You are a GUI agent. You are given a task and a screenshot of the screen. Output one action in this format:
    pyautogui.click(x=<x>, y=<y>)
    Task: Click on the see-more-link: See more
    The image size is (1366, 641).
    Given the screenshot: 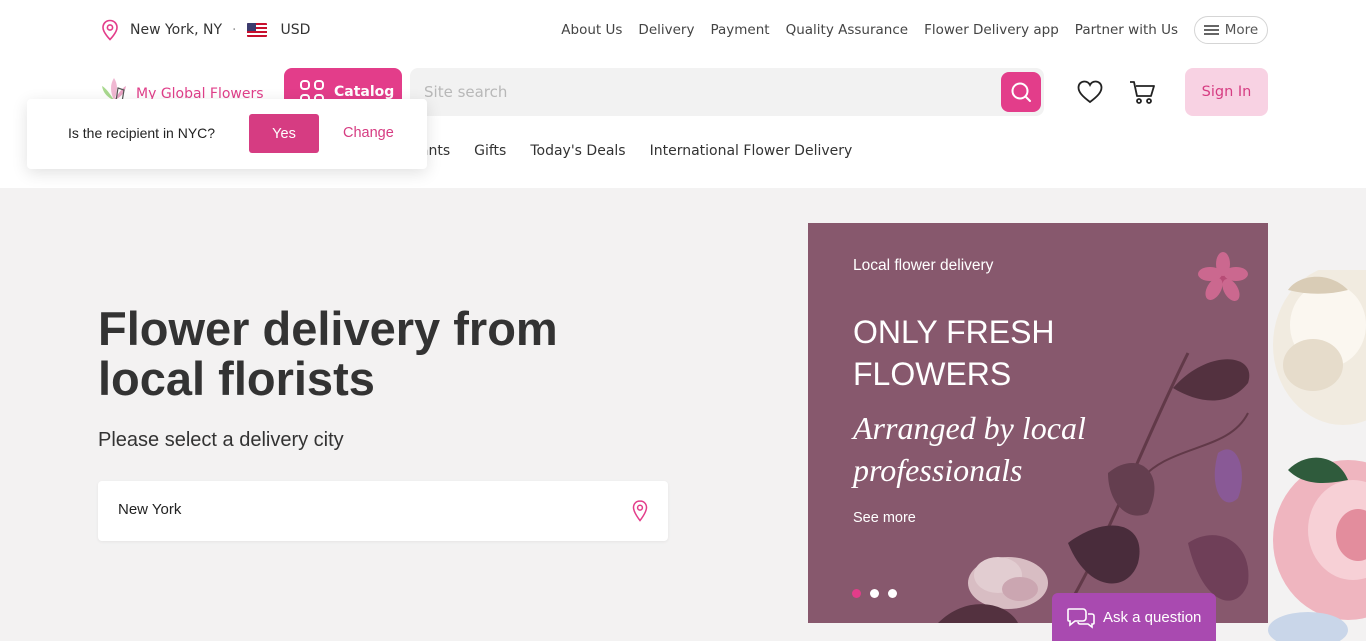 What is the action you would take?
    pyautogui.click(x=884, y=518)
    